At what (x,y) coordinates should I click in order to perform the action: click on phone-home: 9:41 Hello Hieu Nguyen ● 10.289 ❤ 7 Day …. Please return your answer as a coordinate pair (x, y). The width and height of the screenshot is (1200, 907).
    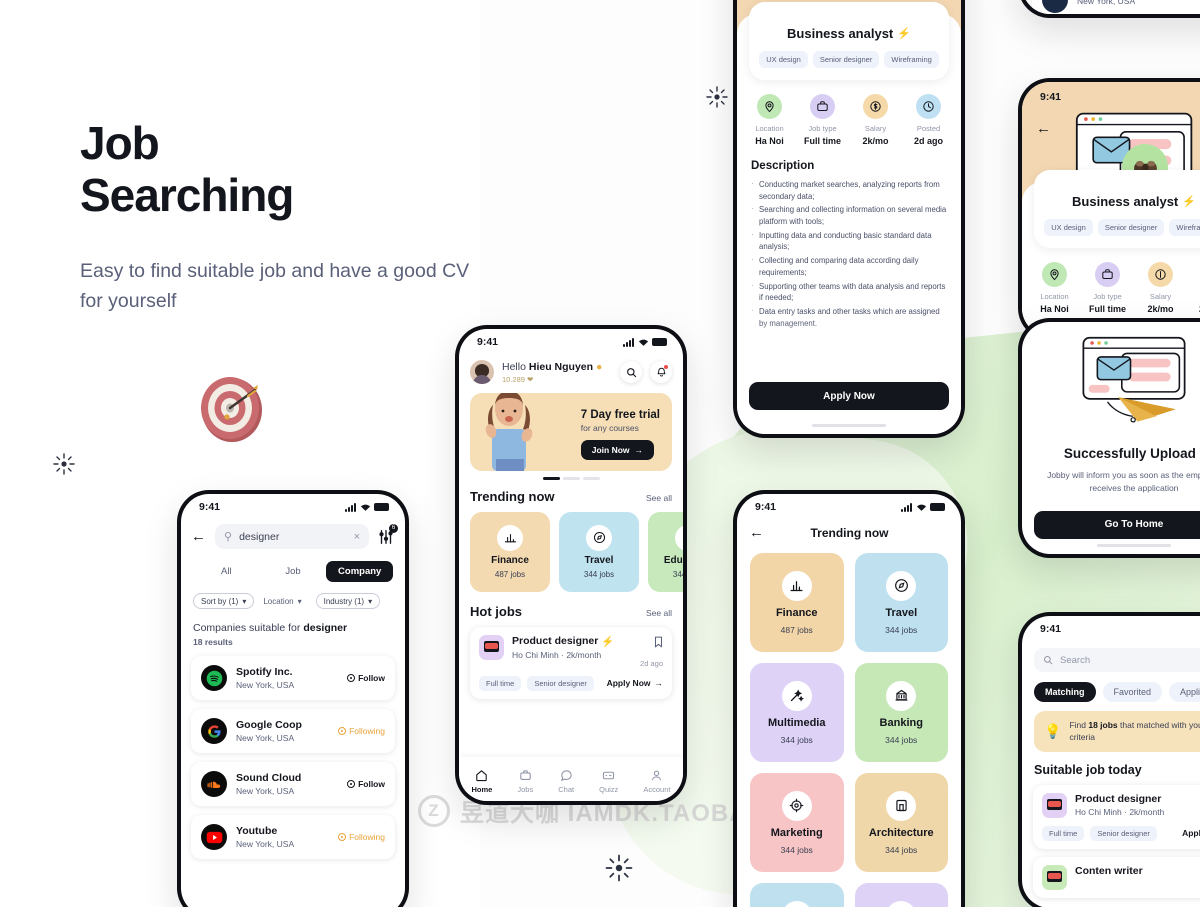
    Looking at the image, I should click on (571, 565).